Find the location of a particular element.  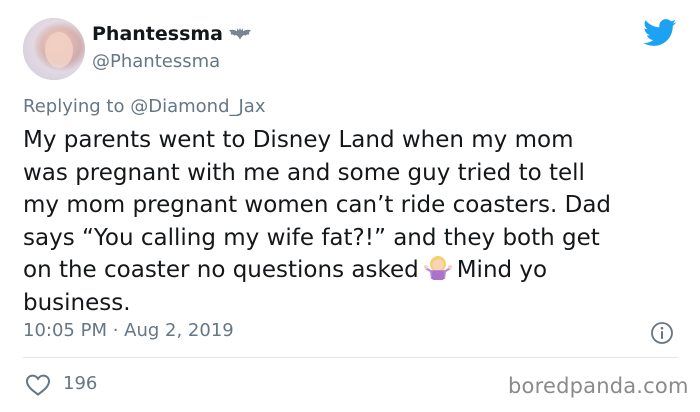

reply-mention-link: @Diamond_Jax is located at coordinates (197, 106).